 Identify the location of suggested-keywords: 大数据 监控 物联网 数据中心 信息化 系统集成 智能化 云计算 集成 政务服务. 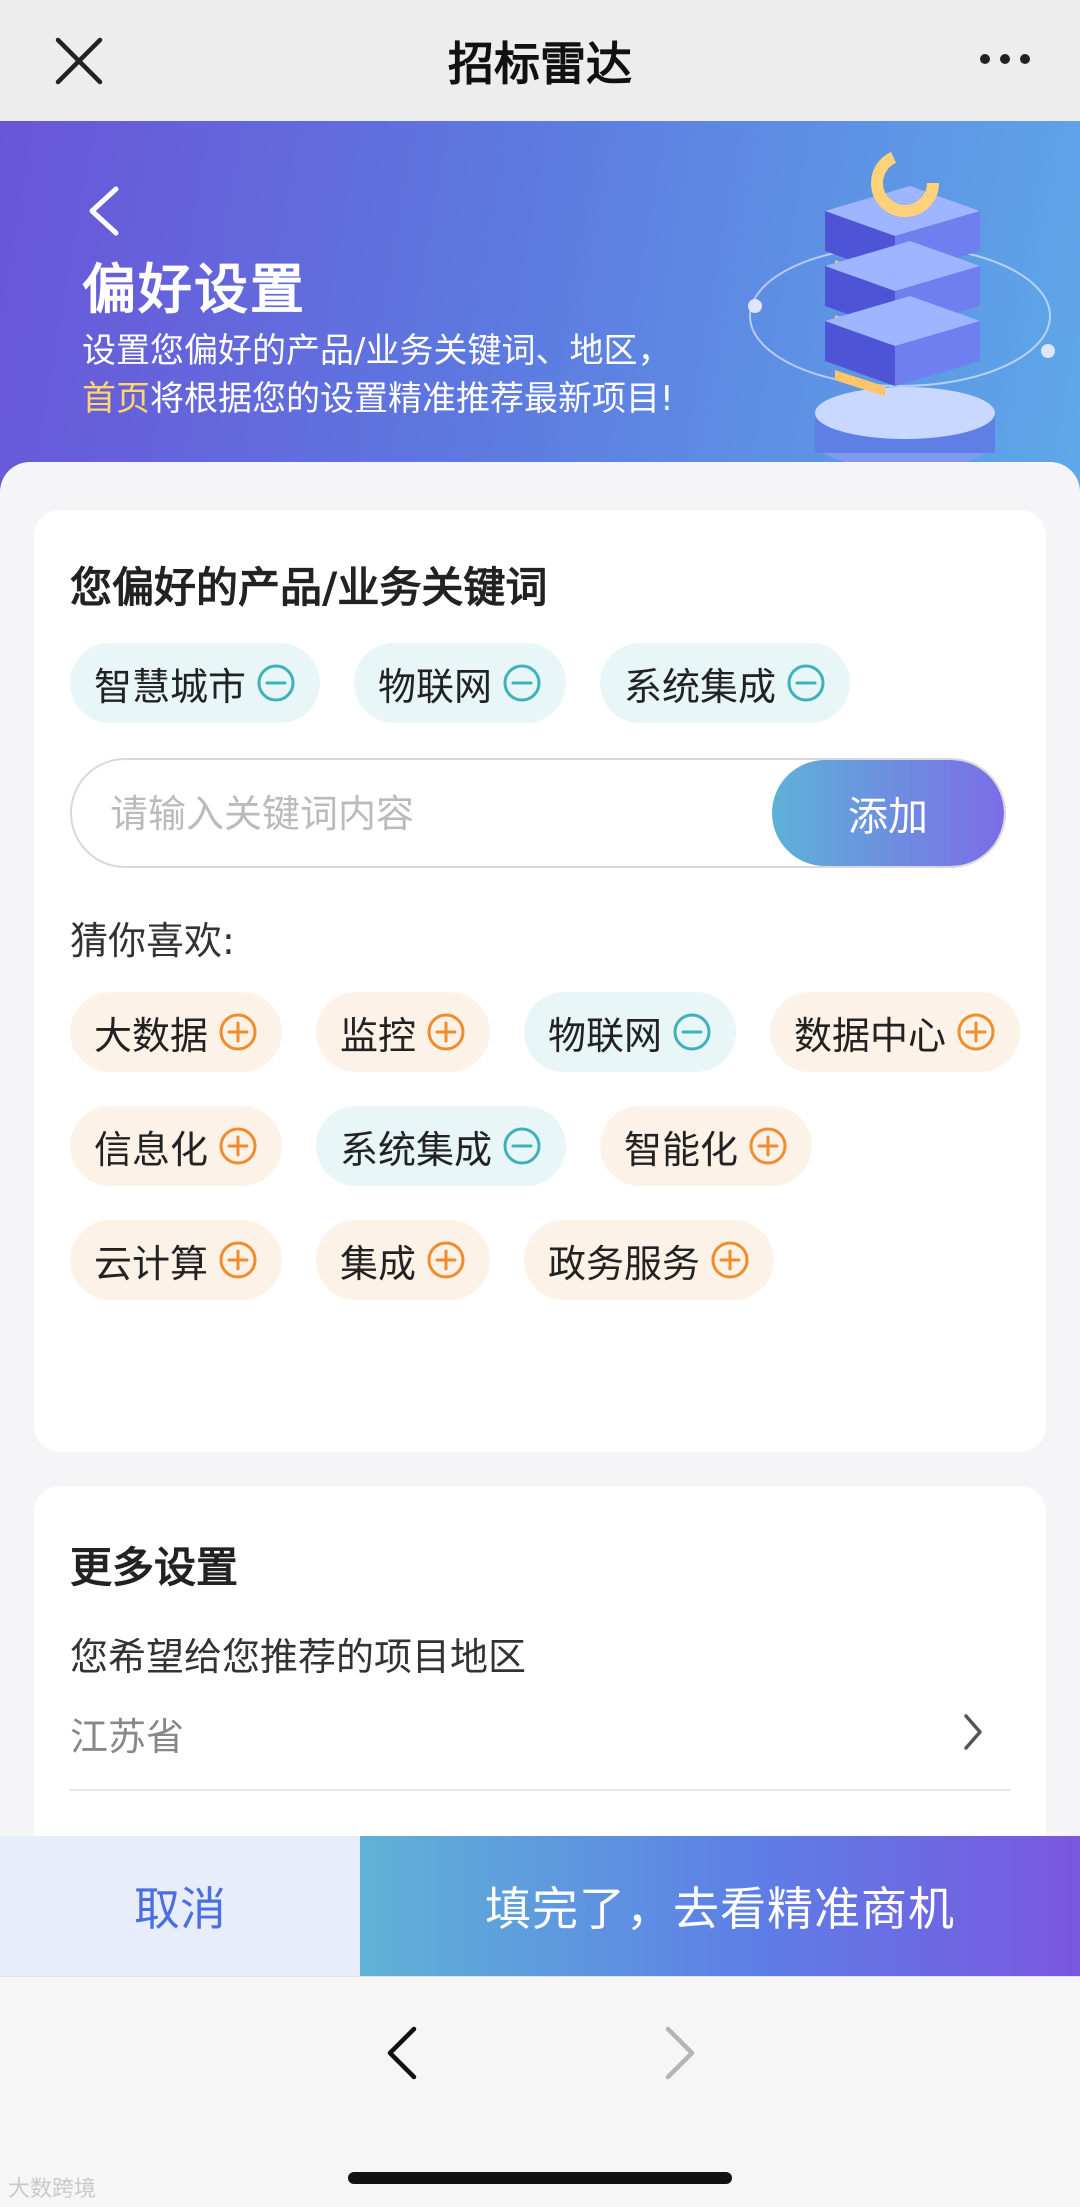
(550, 1146).